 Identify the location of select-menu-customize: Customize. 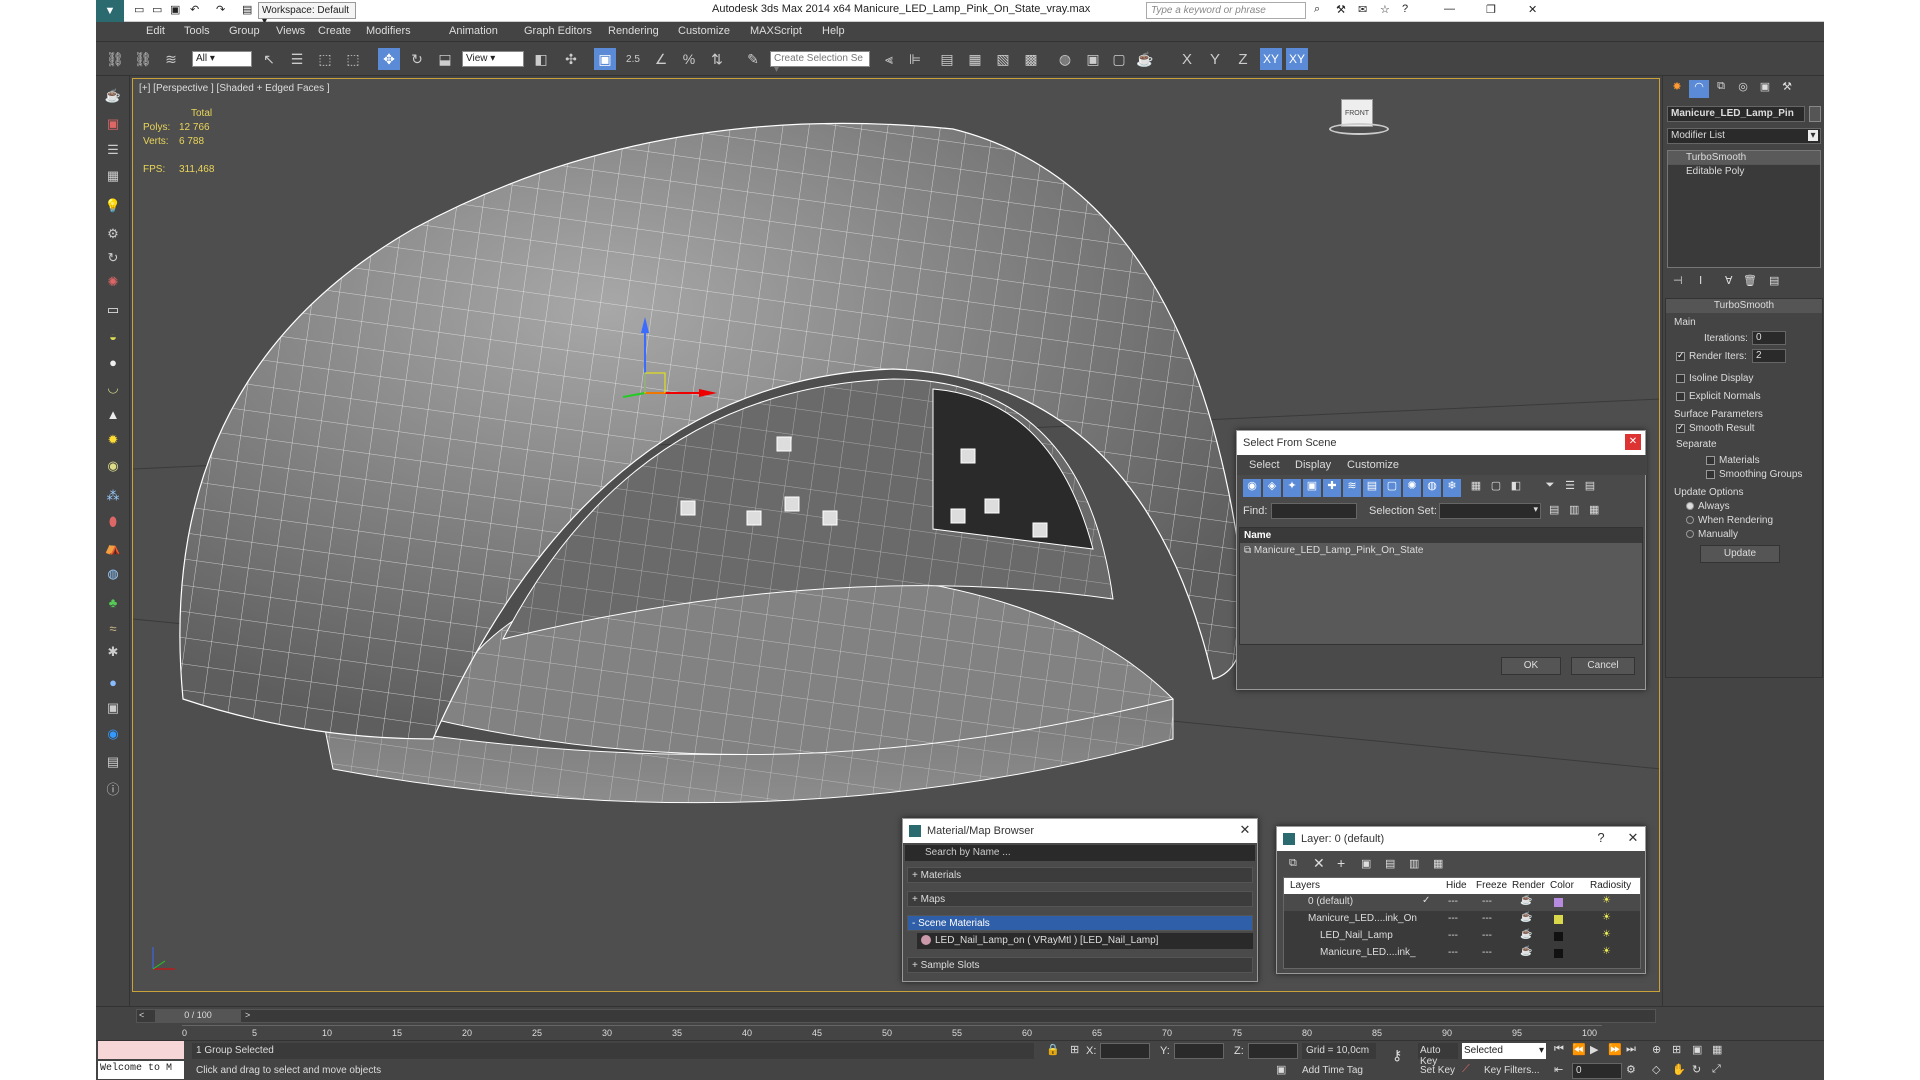
(1373, 465).